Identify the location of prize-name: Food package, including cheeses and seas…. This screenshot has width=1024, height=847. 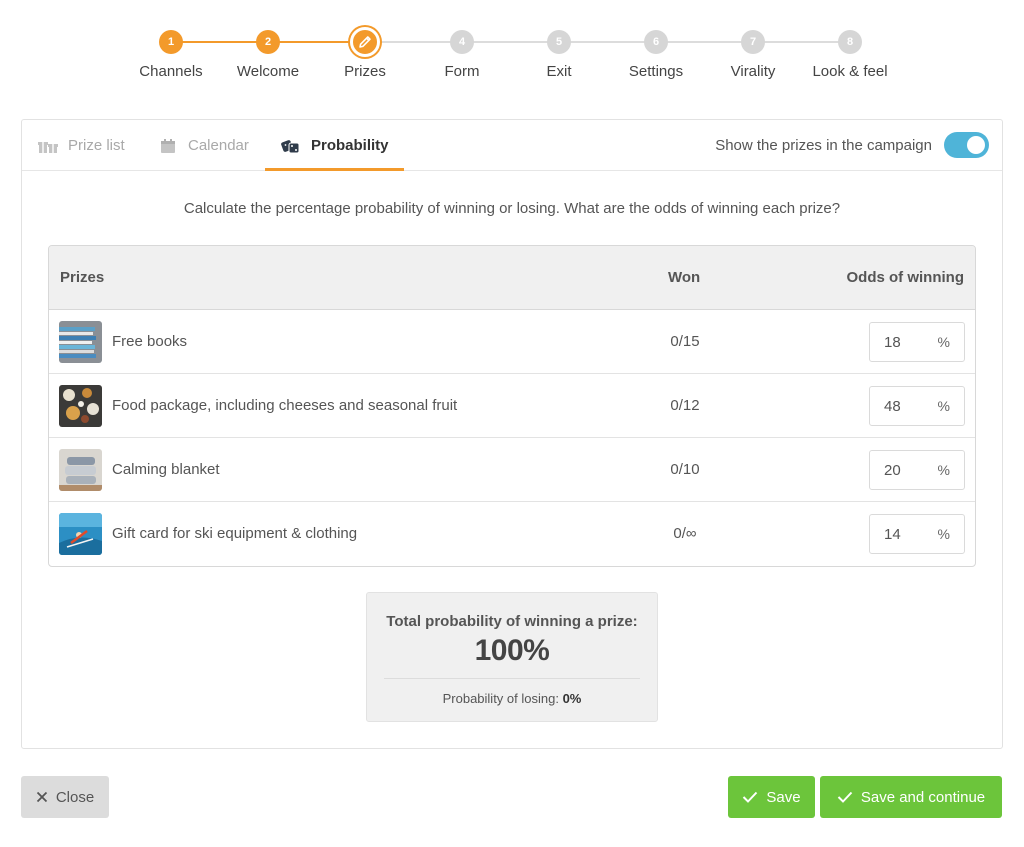
(285, 405).